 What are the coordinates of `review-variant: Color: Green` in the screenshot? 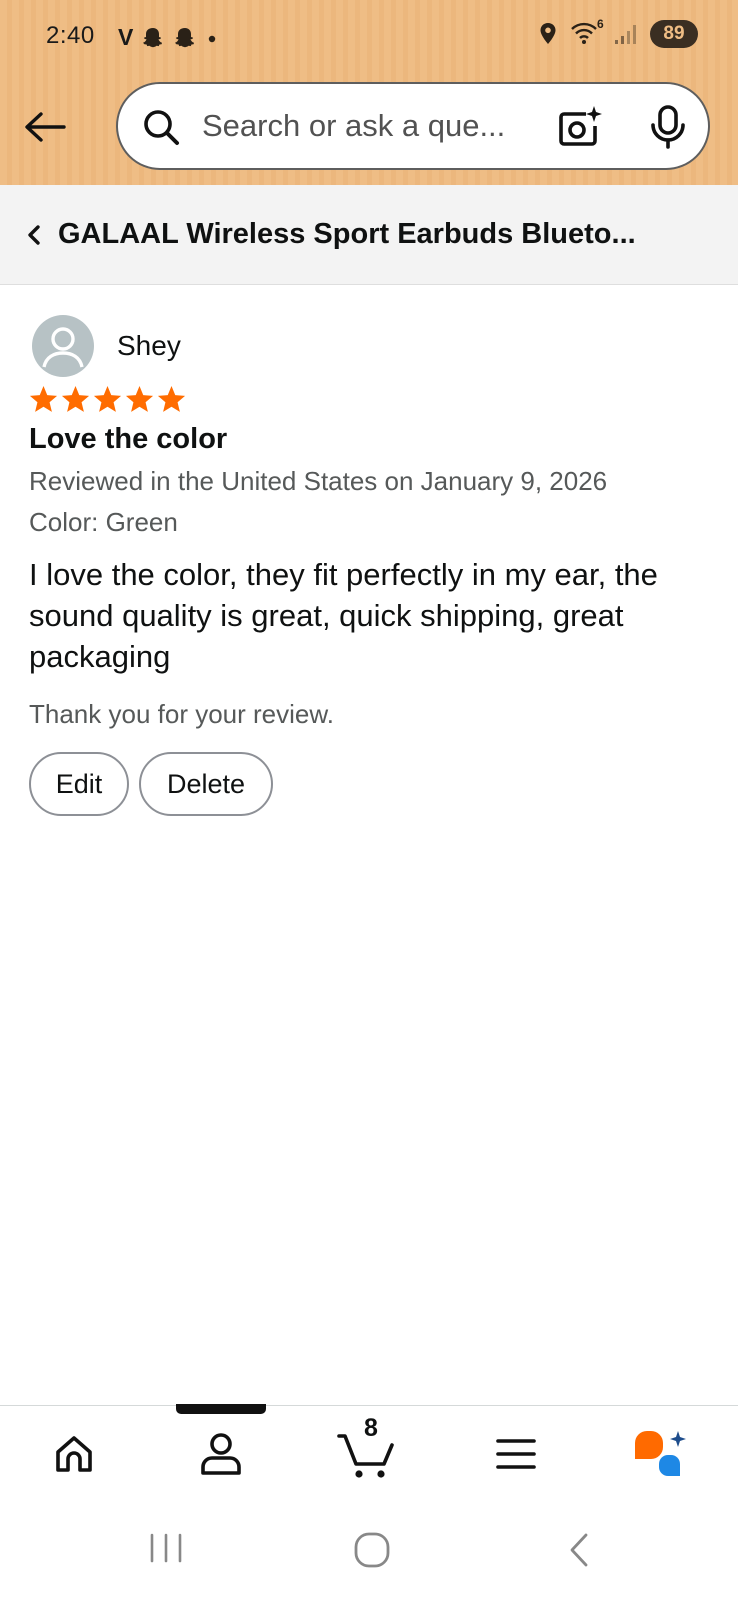 It's located at (103, 522).